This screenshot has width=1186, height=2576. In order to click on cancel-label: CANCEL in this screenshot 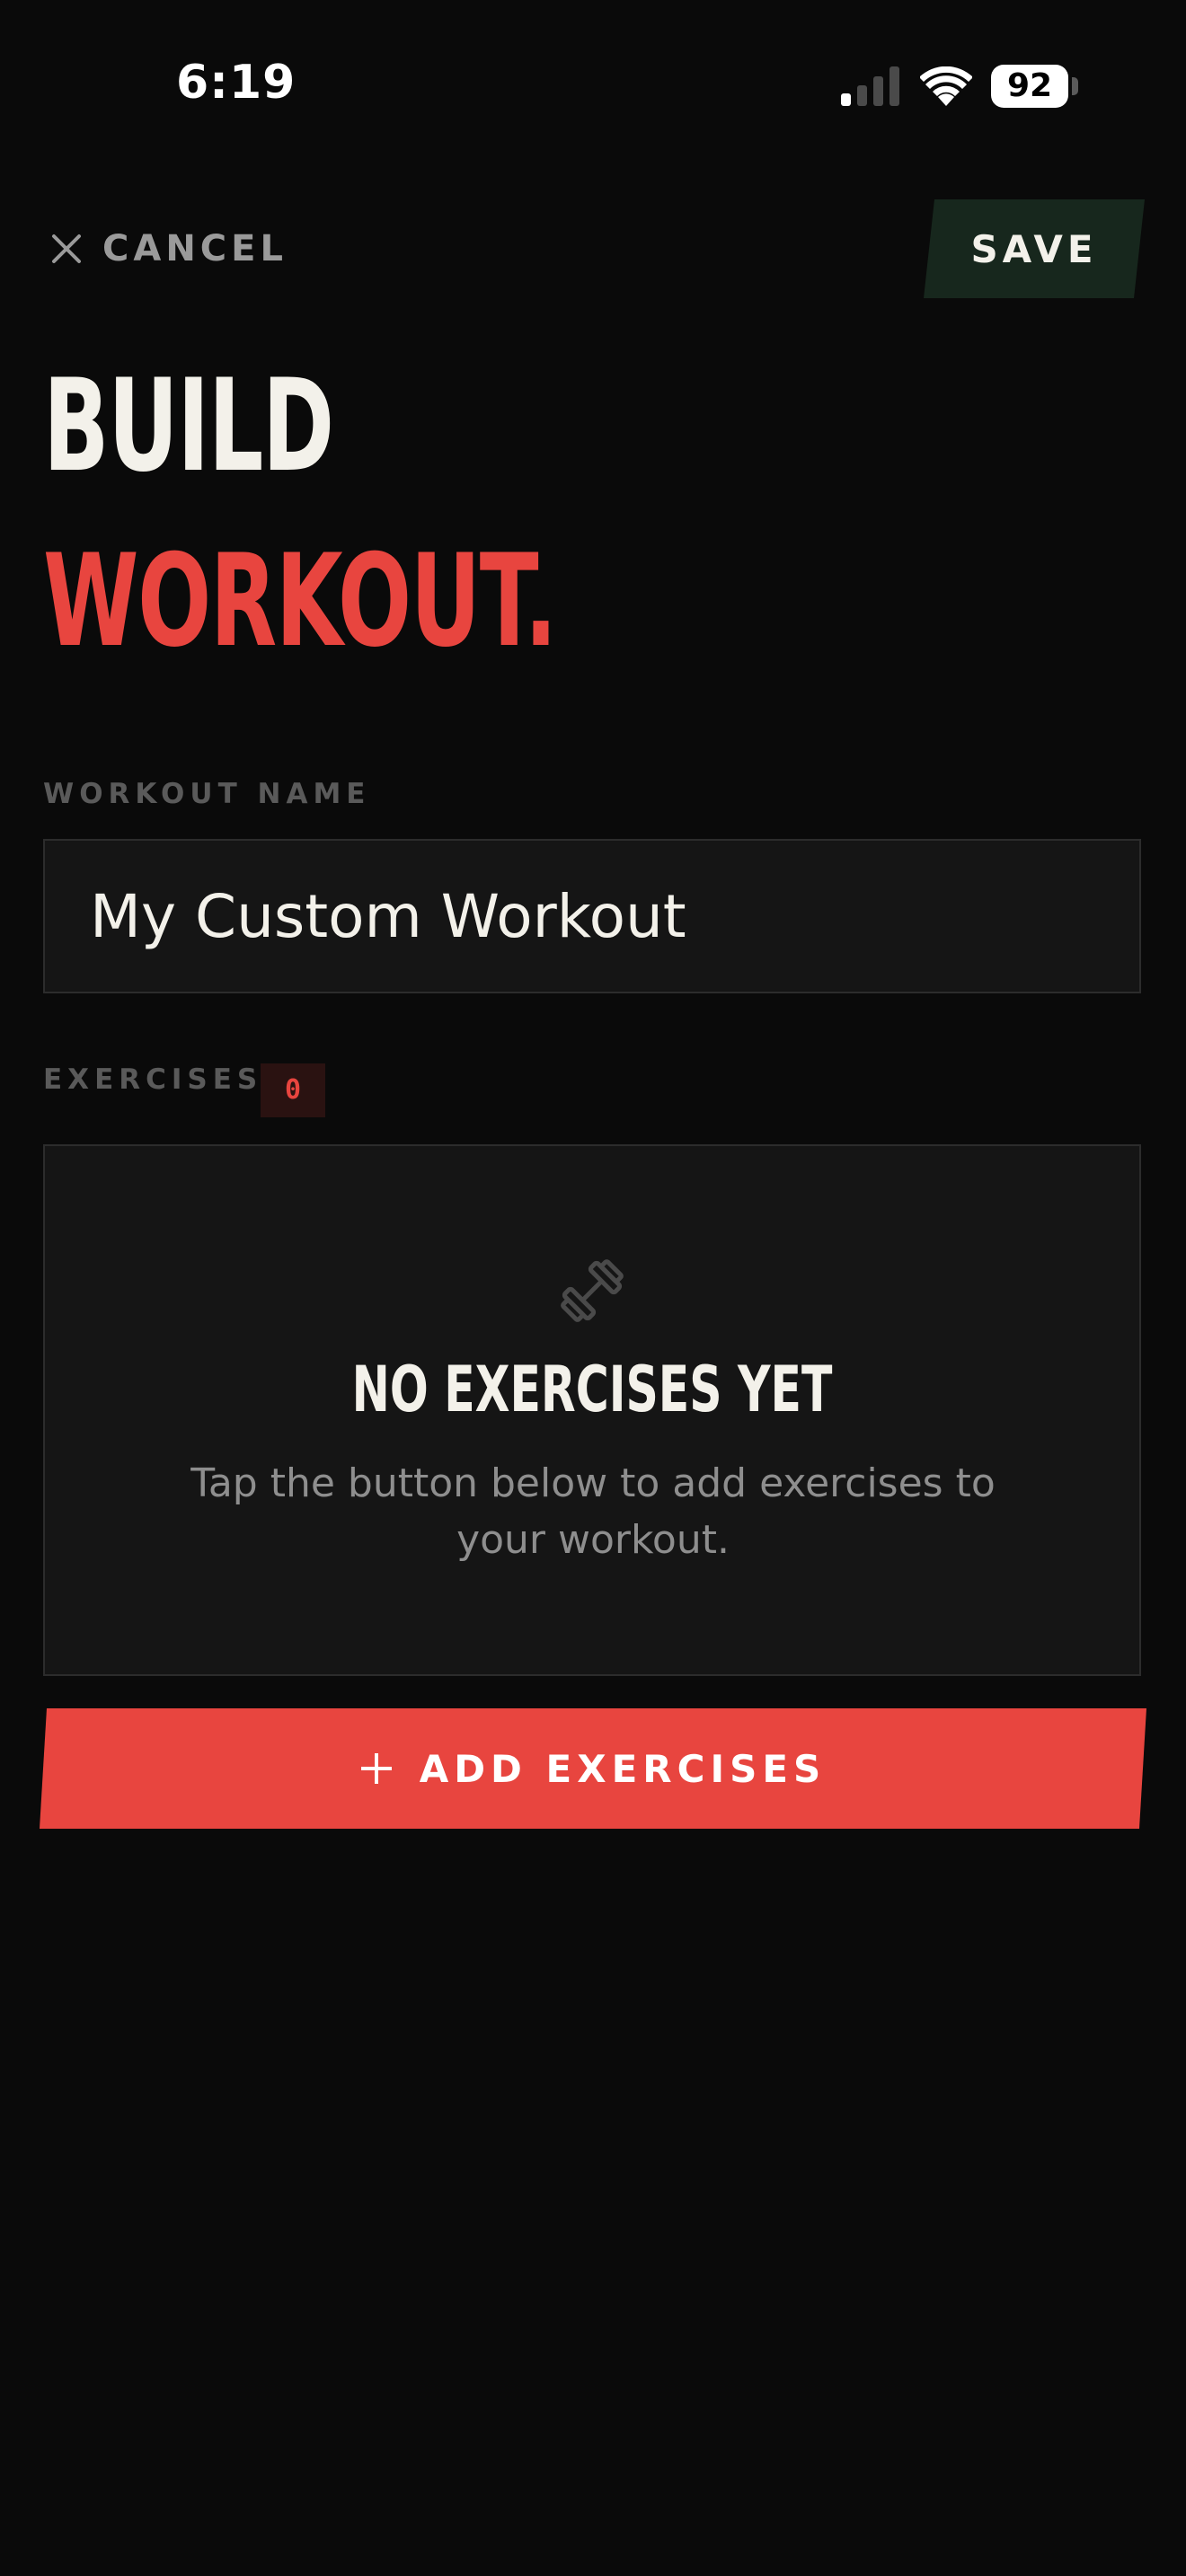, I will do `click(195, 248)`.